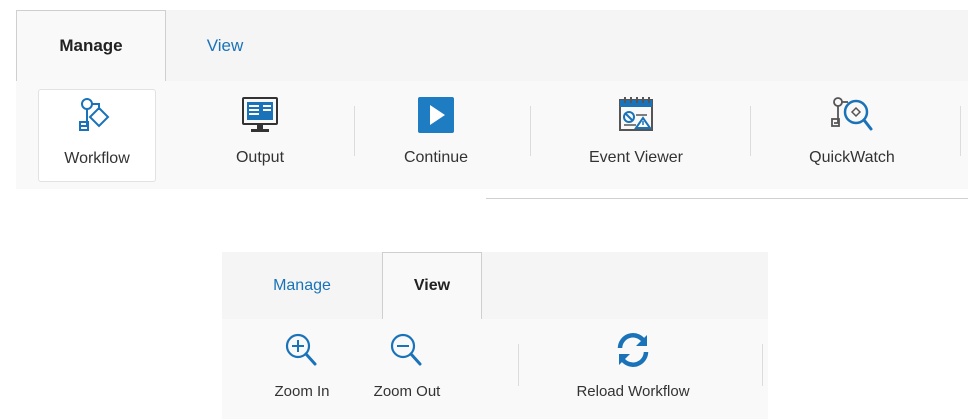 This screenshot has height=419, width=968. What do you see at coordinates (633, 371) in the screenshot?
I see `reload-workflow-button: Reload Workflow` at bounding box center [633, 371].